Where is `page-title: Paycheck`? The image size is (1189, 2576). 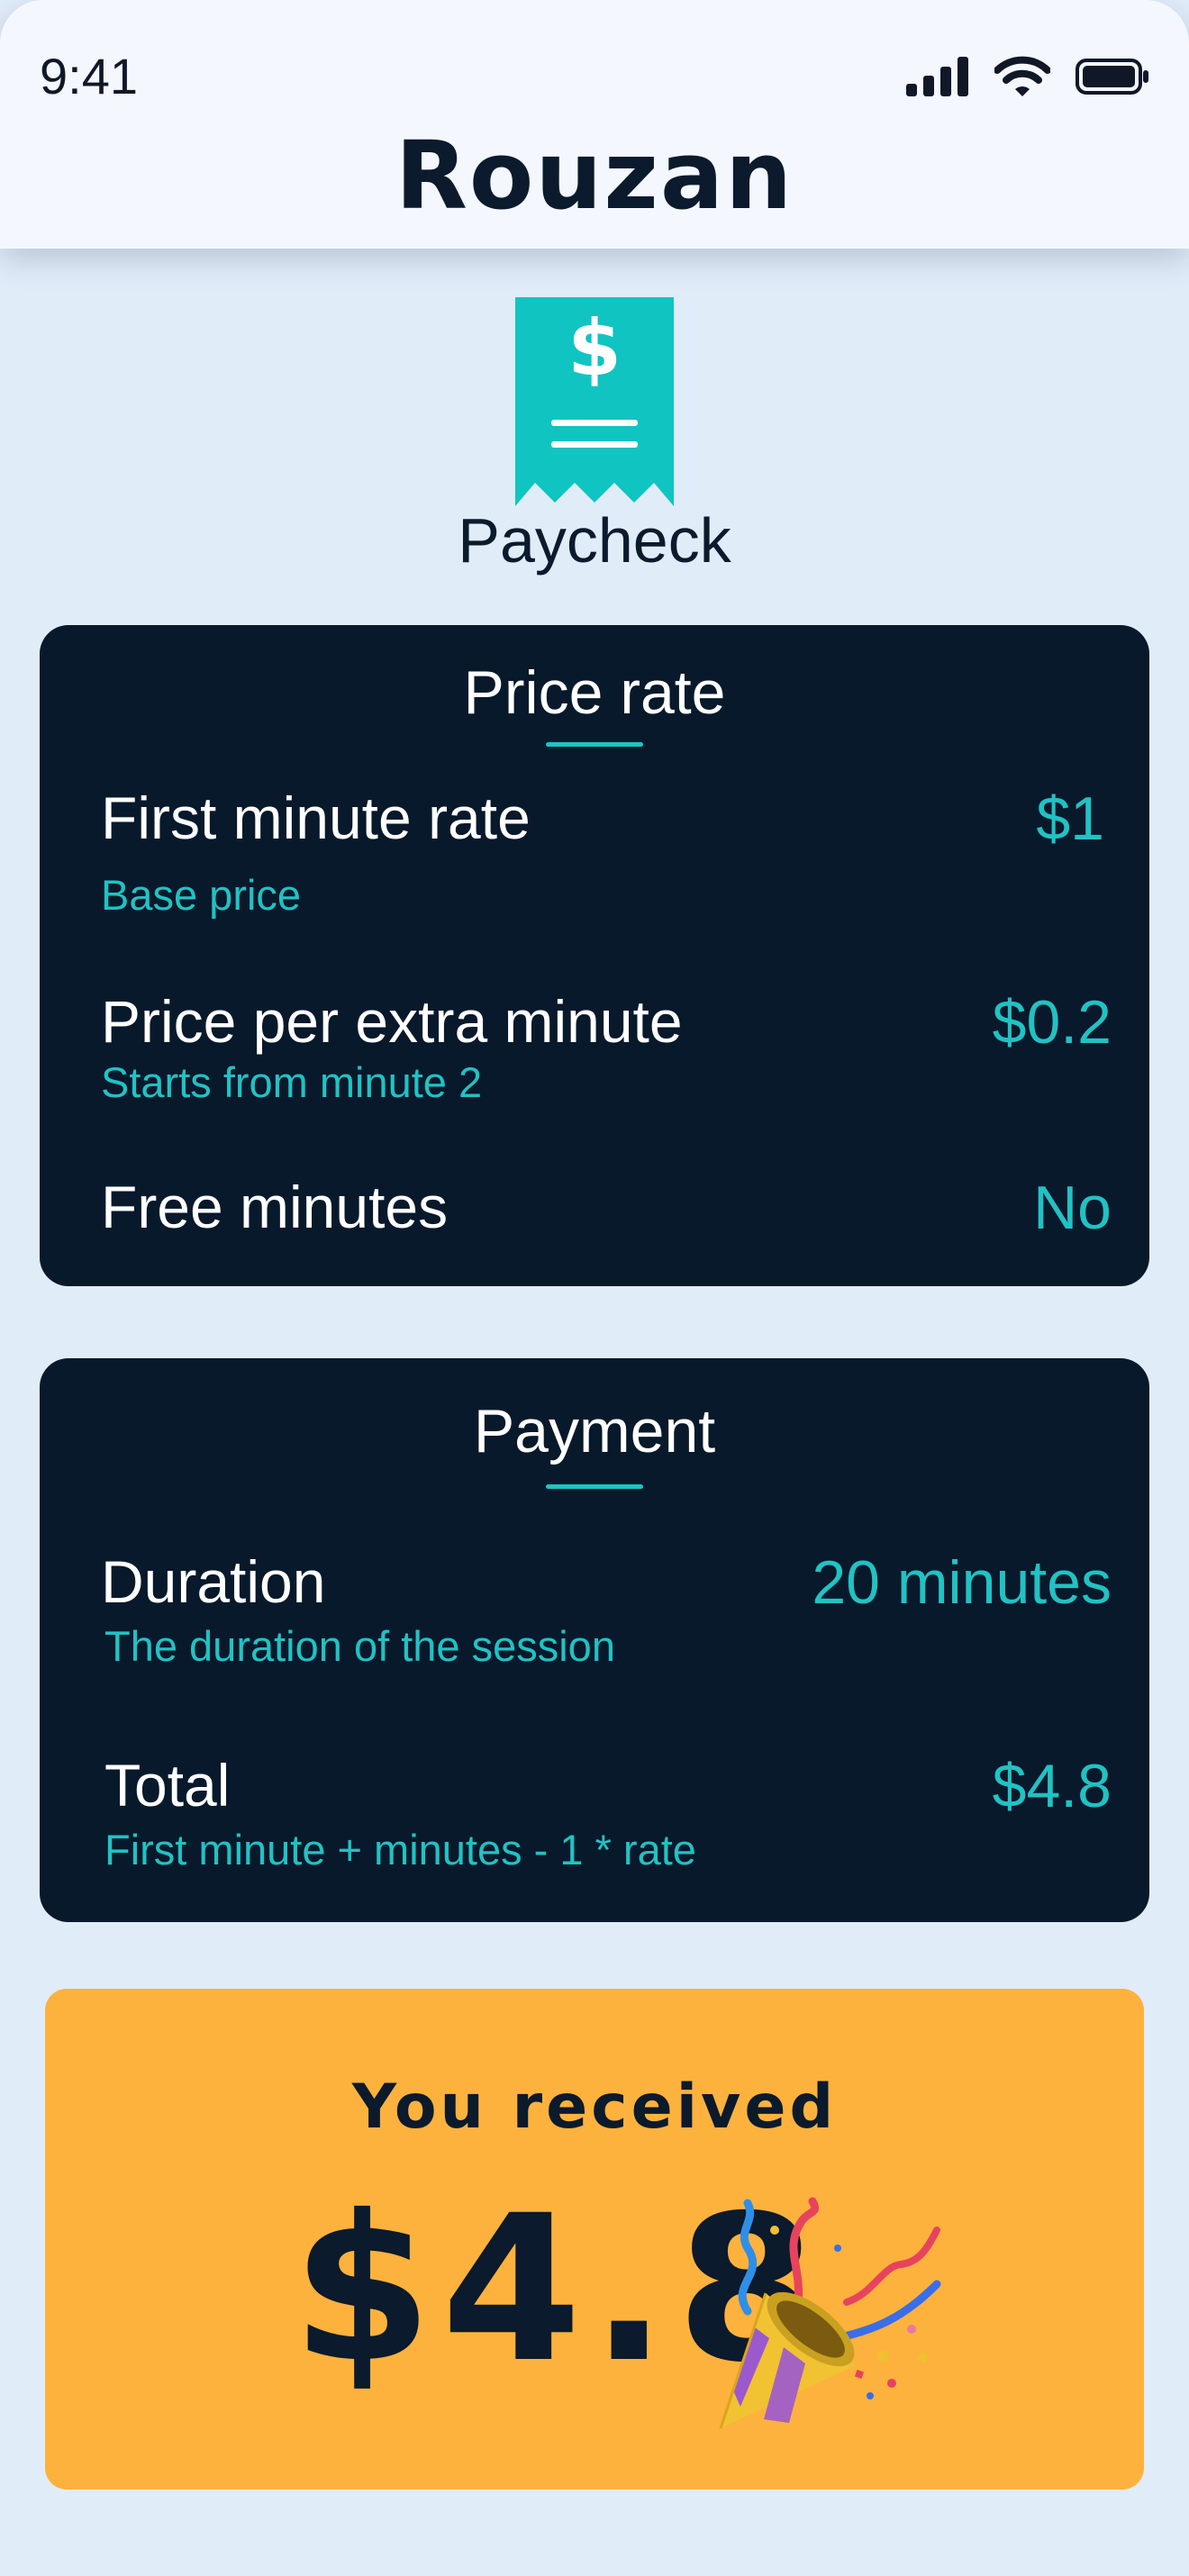 page-title: Paycheck is located at coordinates (594, 540).